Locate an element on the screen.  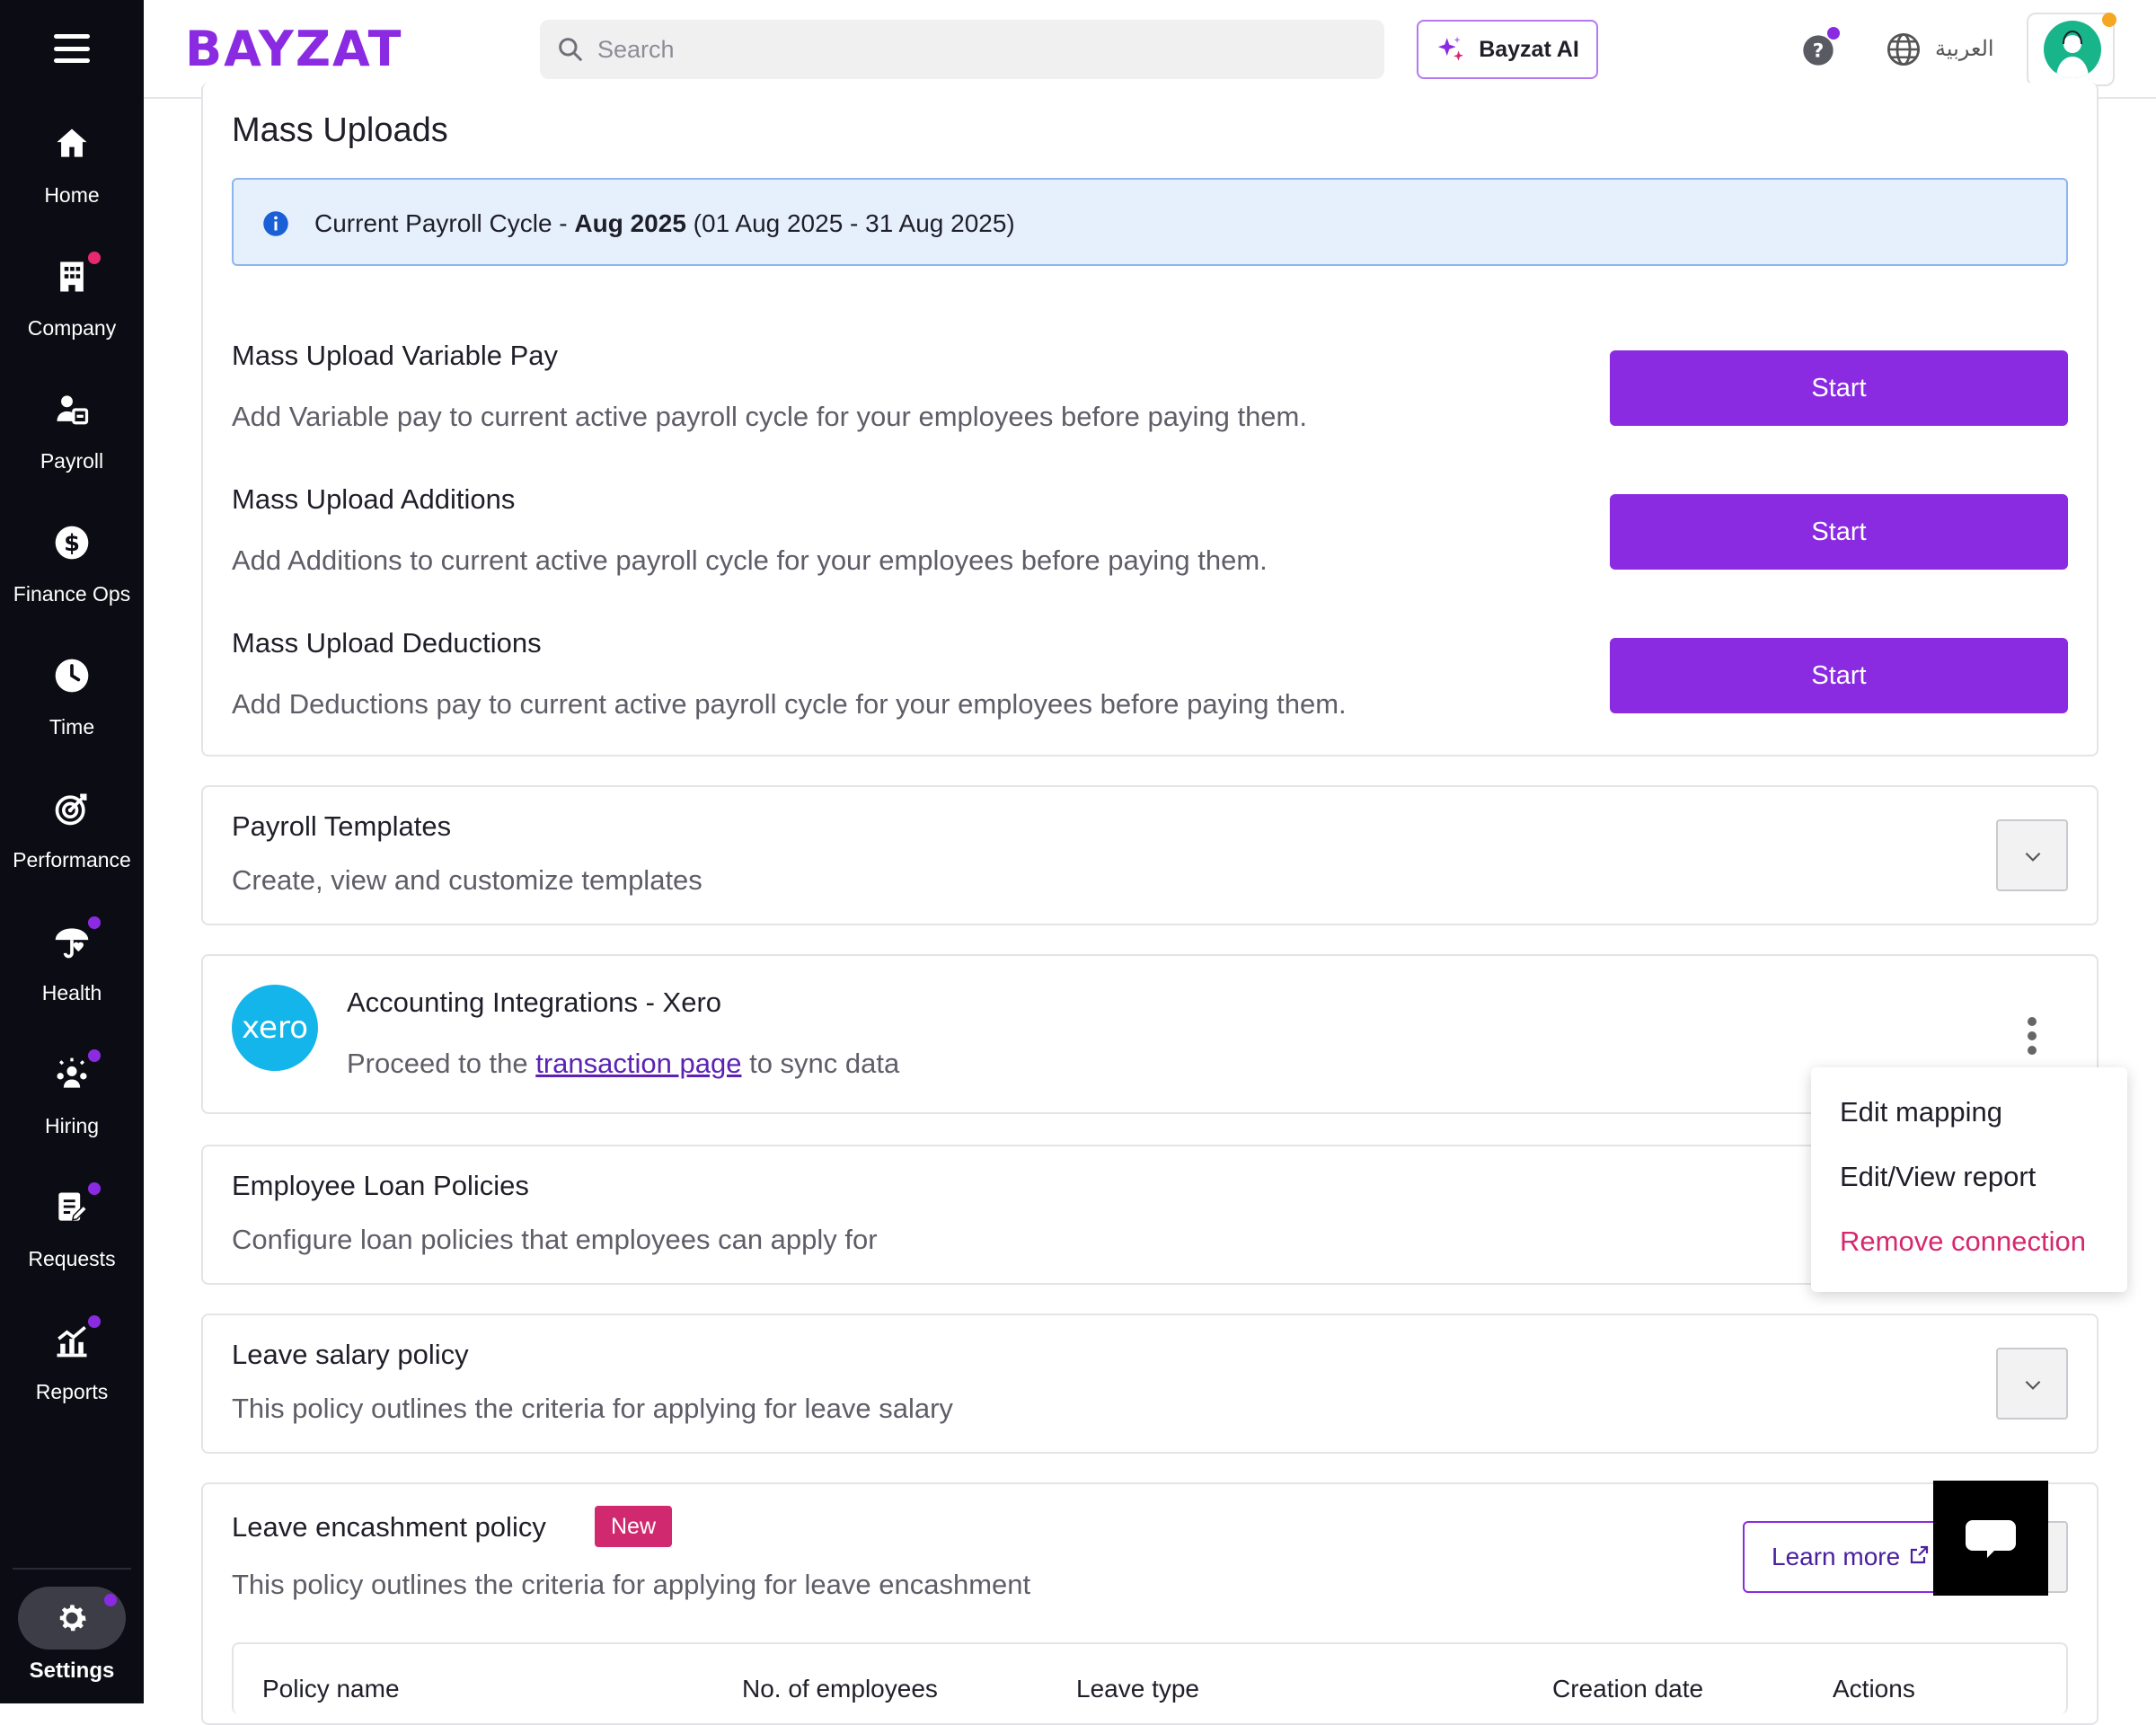
chat-widget-button is located at coordinates (1990, 1538).